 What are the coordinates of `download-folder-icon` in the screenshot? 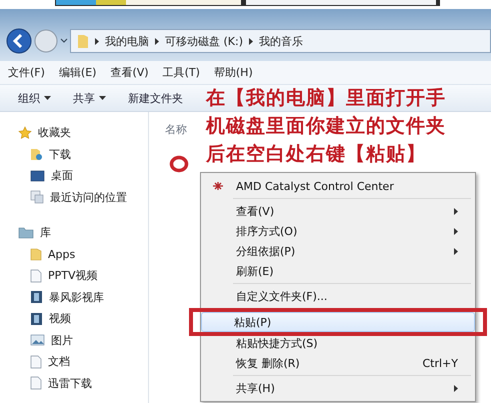 It's located at (36, 154).